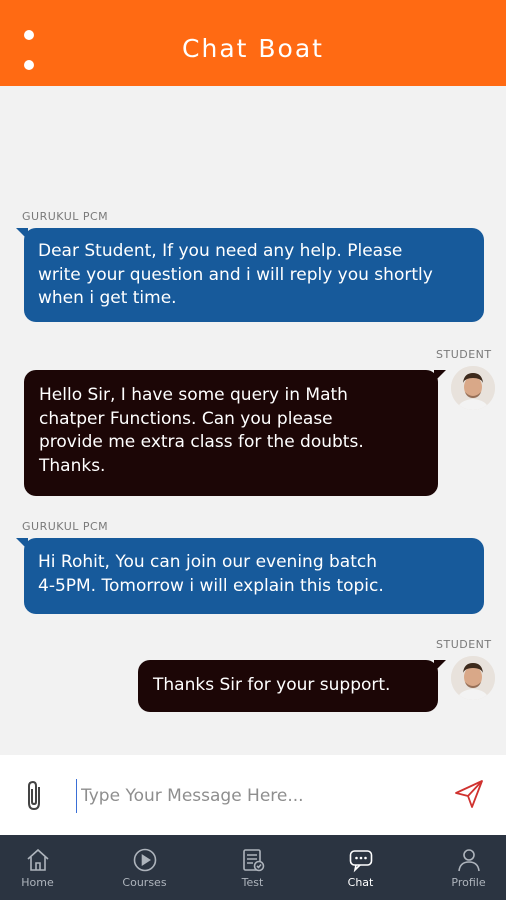 The width and height of the screenshot is (506, 900). I want to click on profile-icon, so click(469, 860).